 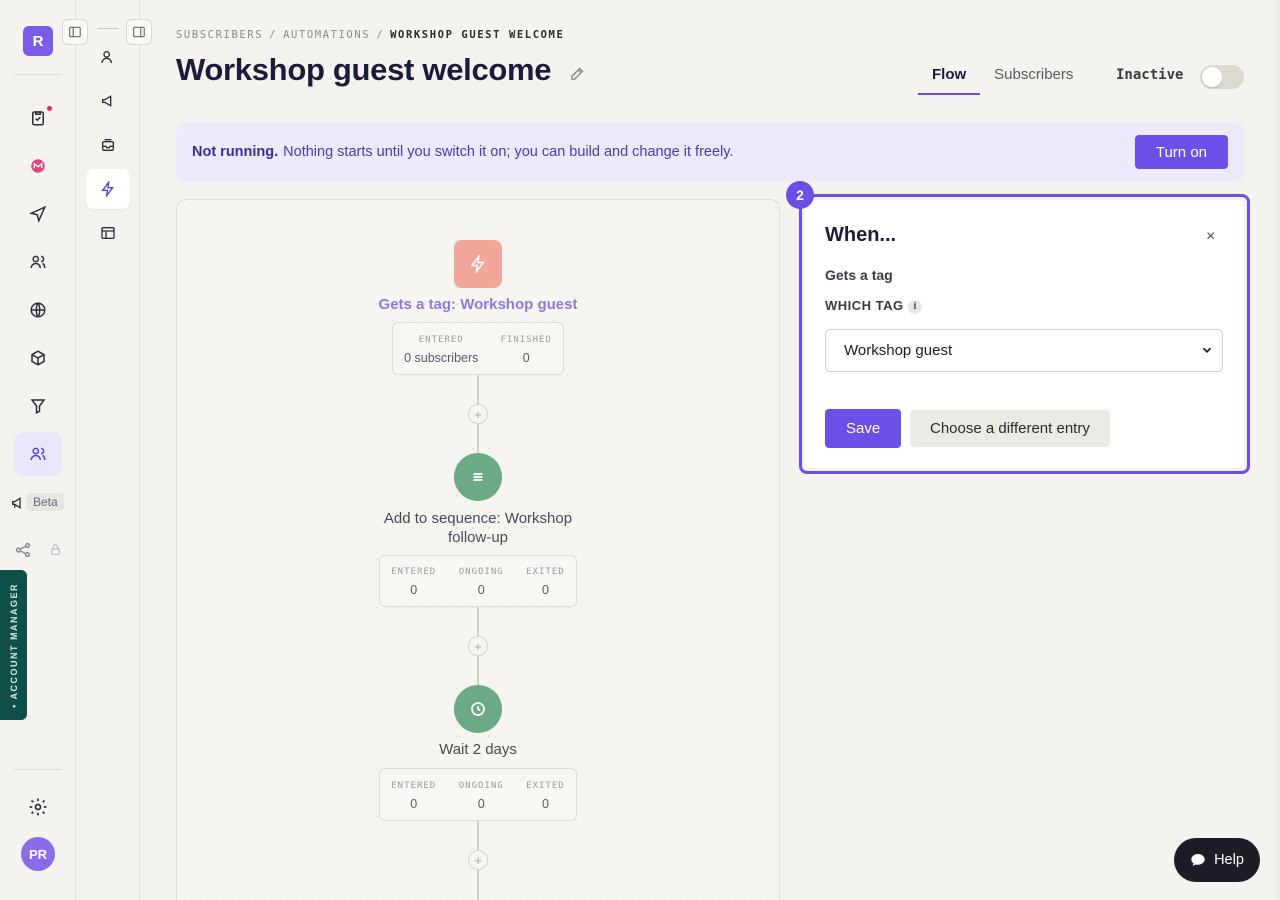 What do you see at coordinates (478, 304) in the screenshot?
I see `trigger-label: Gets a tag: Workshop guest` at bounding box center [478, 304].